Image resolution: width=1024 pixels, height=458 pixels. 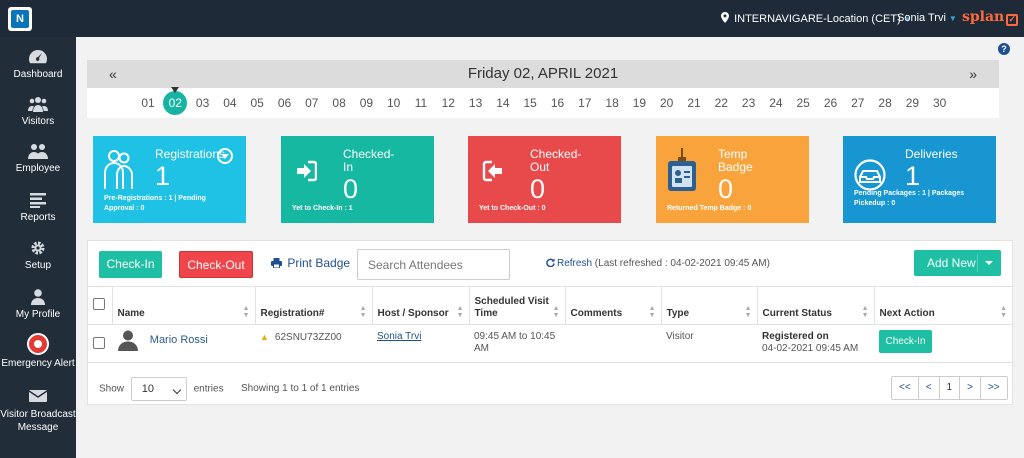 What do you see at coordinates (38, 151) in the screenshot?
I see `employee-icon` at bounding box center [38, 151].